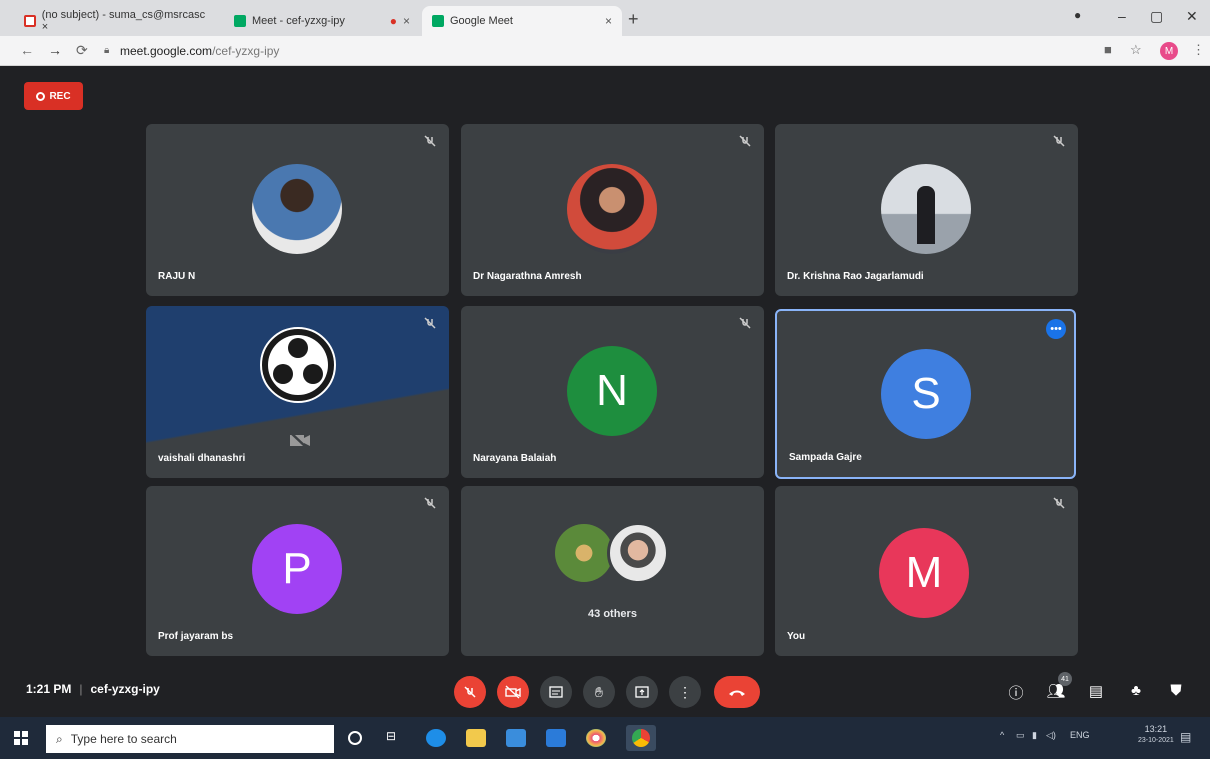  Describe the element at coordinates (1080, 735) in the screenshot. I see `language-indicator: ENG` at that location.